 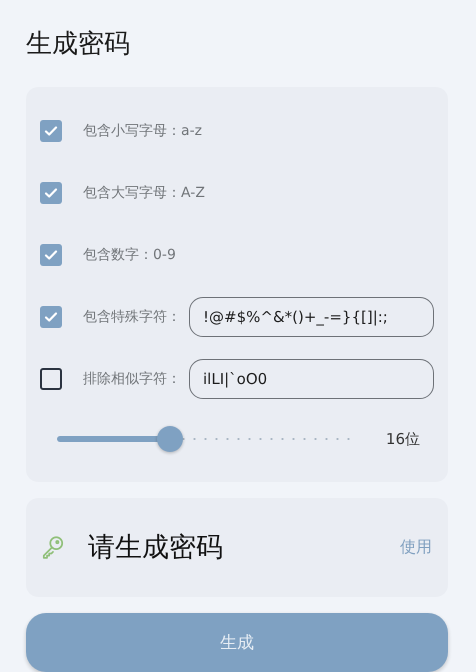 I want to click on page-title: 生成密码, so click(x=78, y=44).